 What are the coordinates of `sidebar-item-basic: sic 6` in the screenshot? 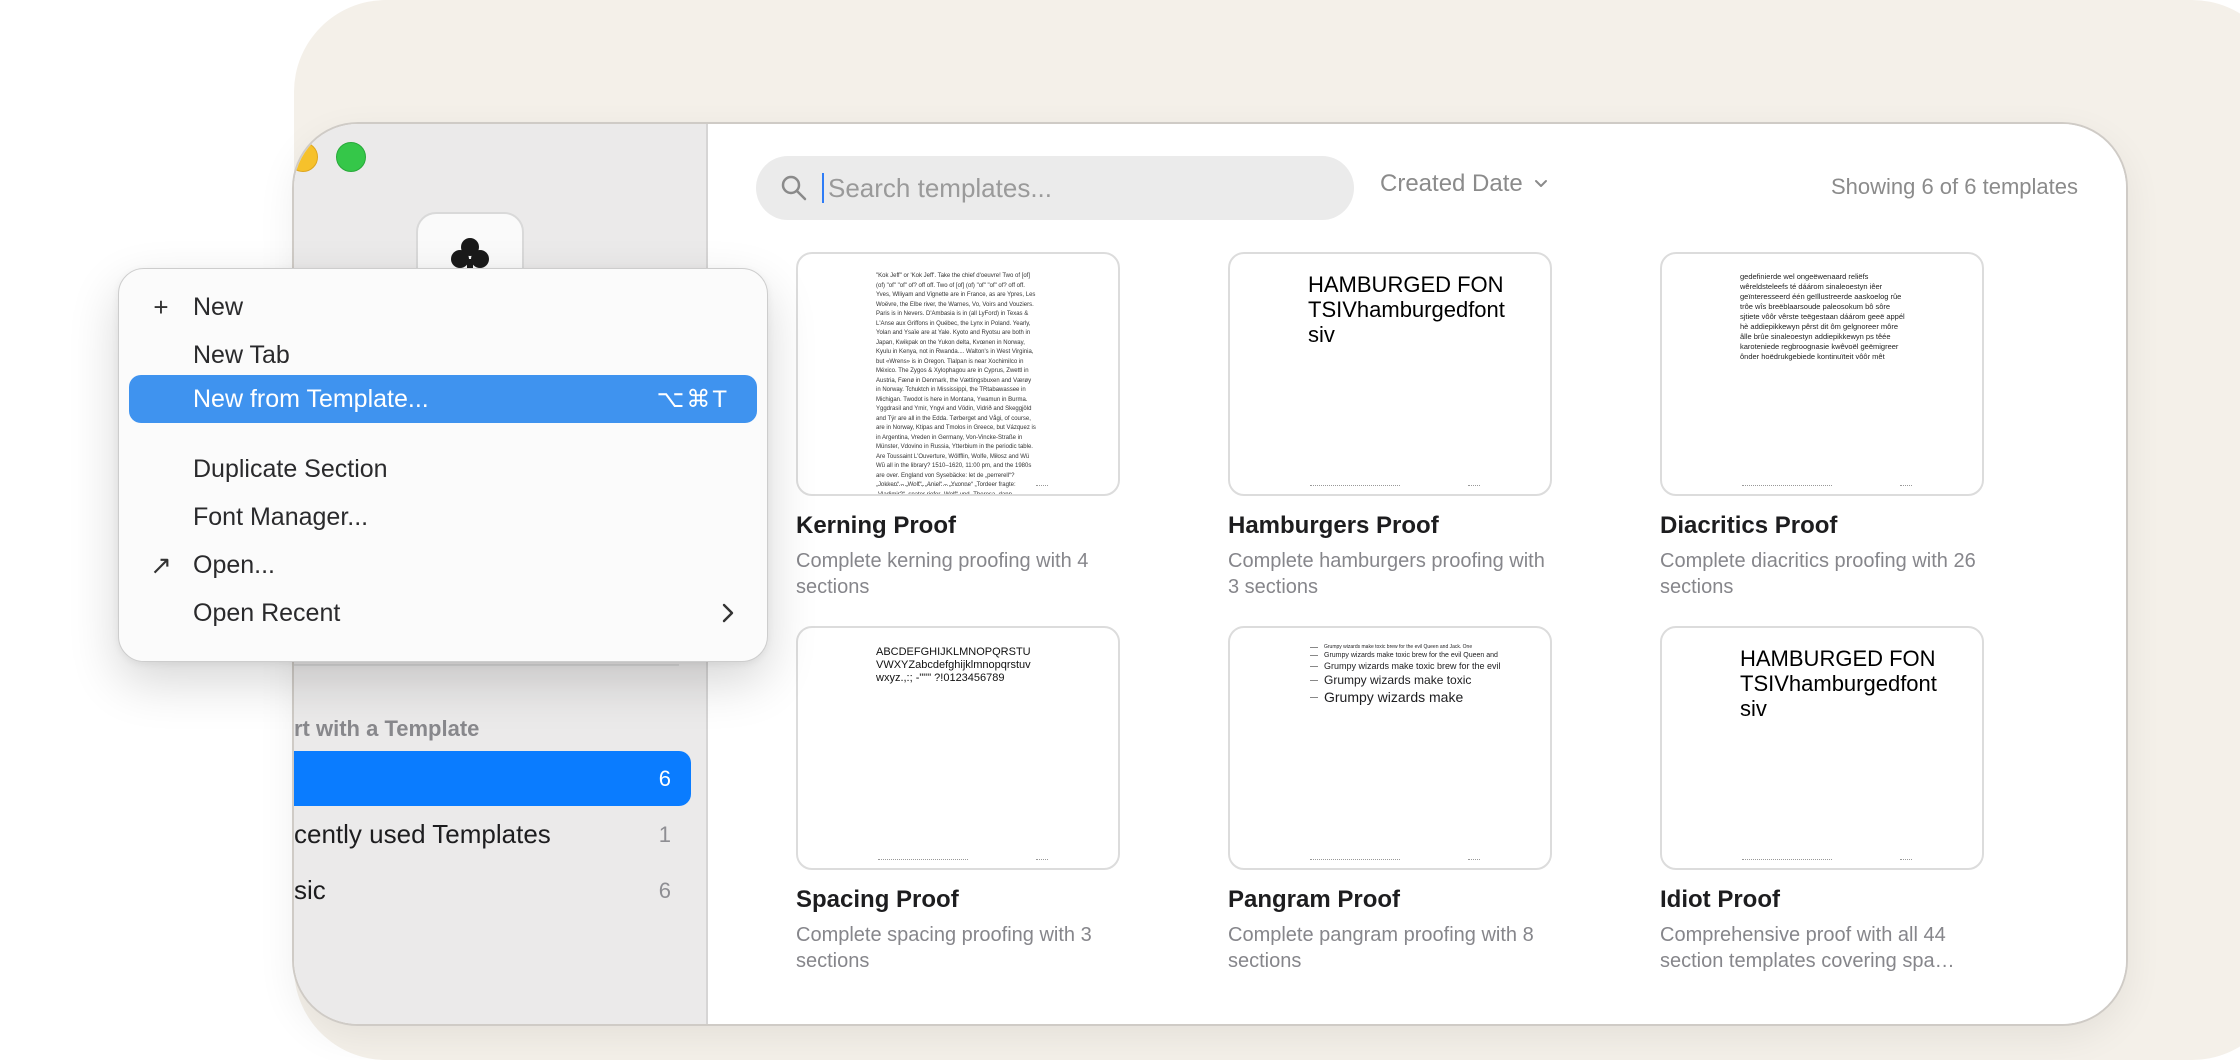 It's located at (492, 890).